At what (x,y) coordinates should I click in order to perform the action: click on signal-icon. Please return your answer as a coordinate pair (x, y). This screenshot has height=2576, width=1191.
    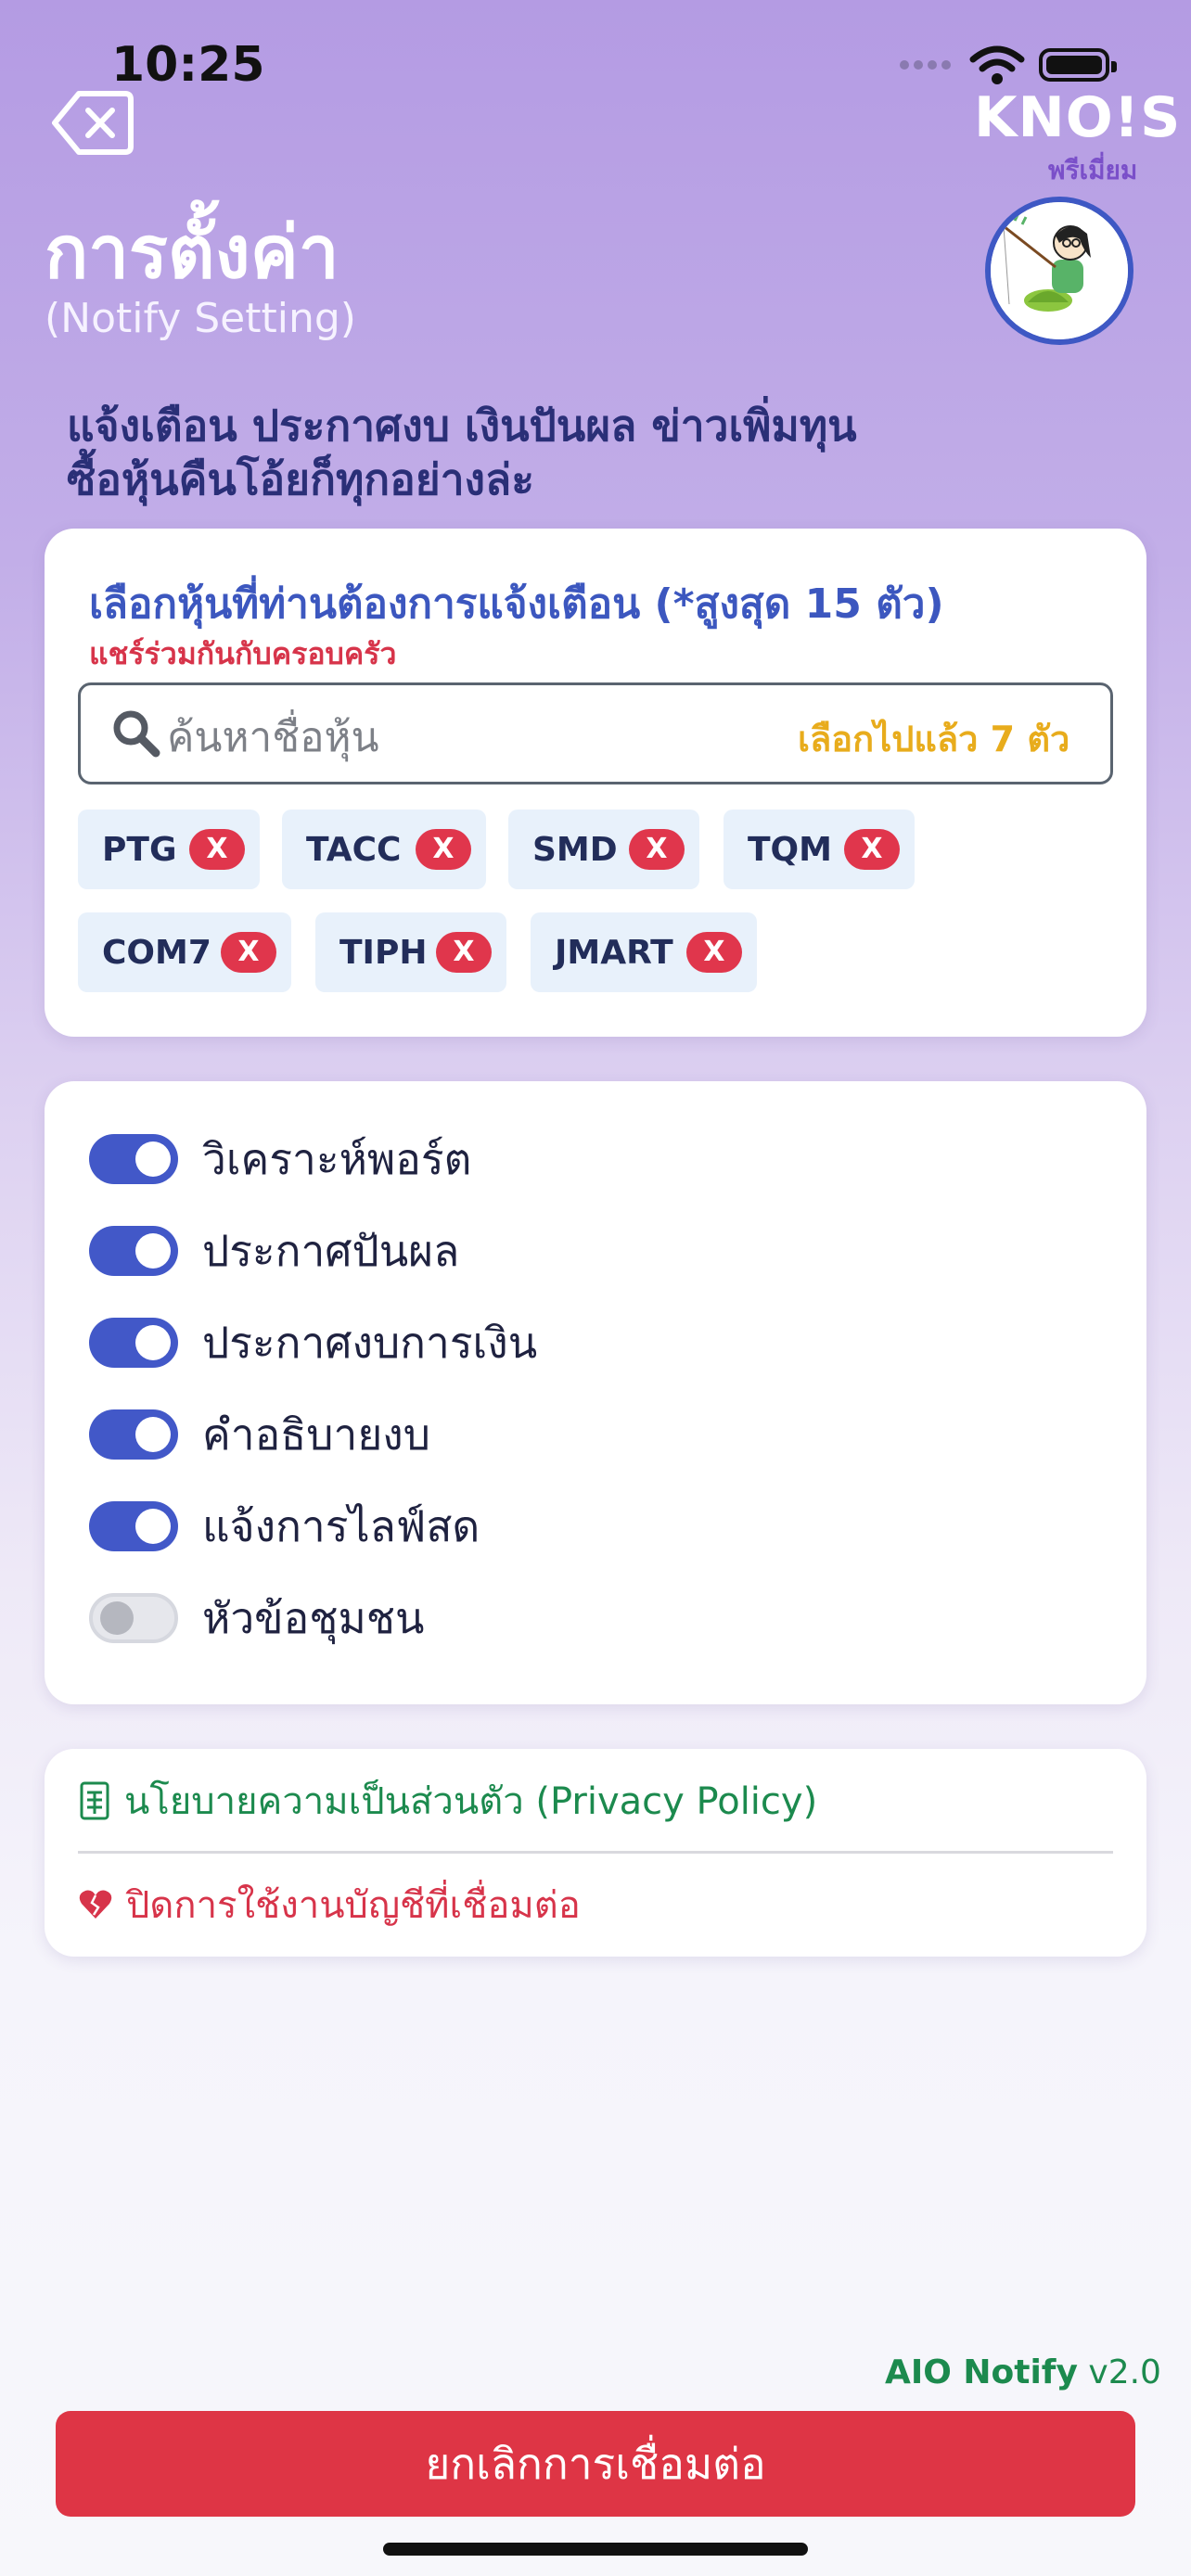
    Looking at the image, I should click on (927, 63).